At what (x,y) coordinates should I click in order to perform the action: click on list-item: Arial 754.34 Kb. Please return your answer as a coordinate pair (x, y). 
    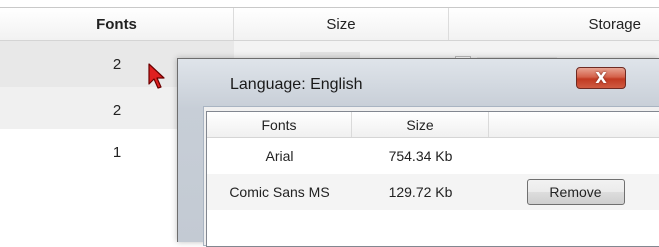
    Looking at the image, I should click on (433, 156).